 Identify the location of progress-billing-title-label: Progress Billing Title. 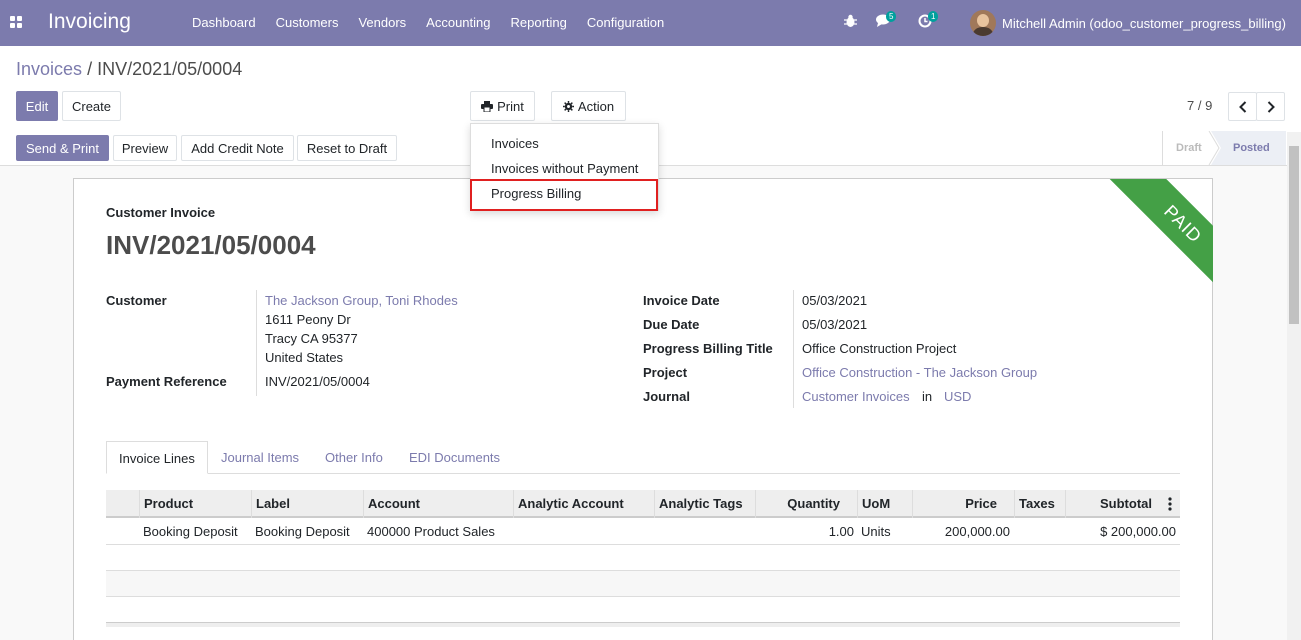
(708, 348).